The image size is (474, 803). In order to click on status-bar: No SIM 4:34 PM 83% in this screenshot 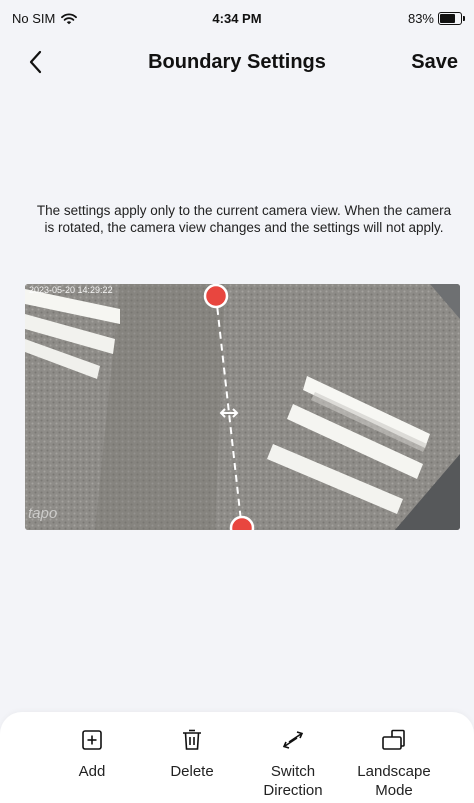, I will do `click(237, 18)`.